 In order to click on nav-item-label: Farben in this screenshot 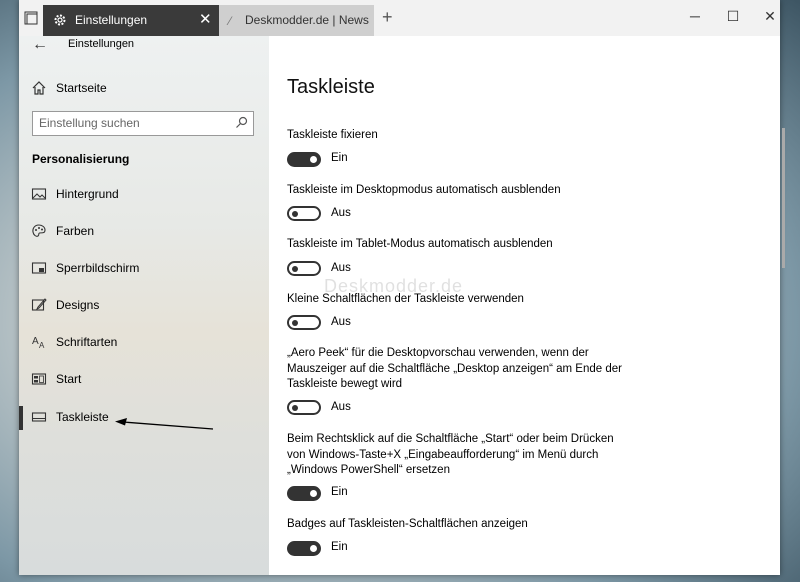, I will do `click(75, 231)`.